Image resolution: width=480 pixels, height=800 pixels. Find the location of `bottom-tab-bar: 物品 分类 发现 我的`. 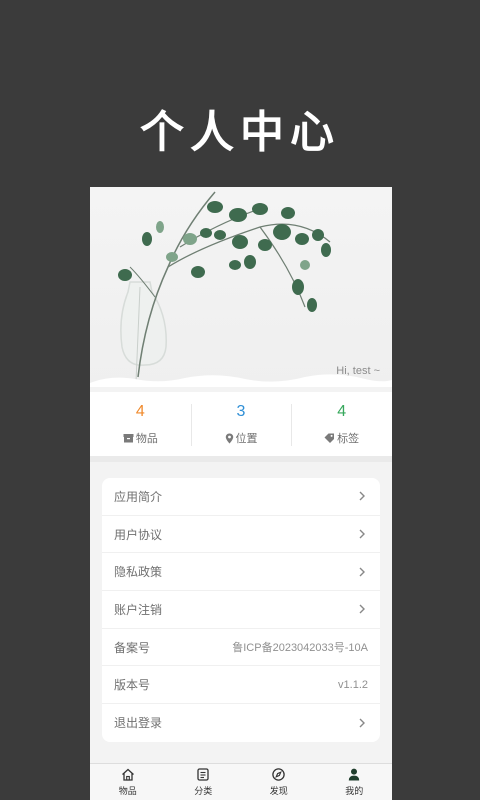

bottom-tab-bar: 物品 分类 发现 我的 is located at coordinates (241, 781).